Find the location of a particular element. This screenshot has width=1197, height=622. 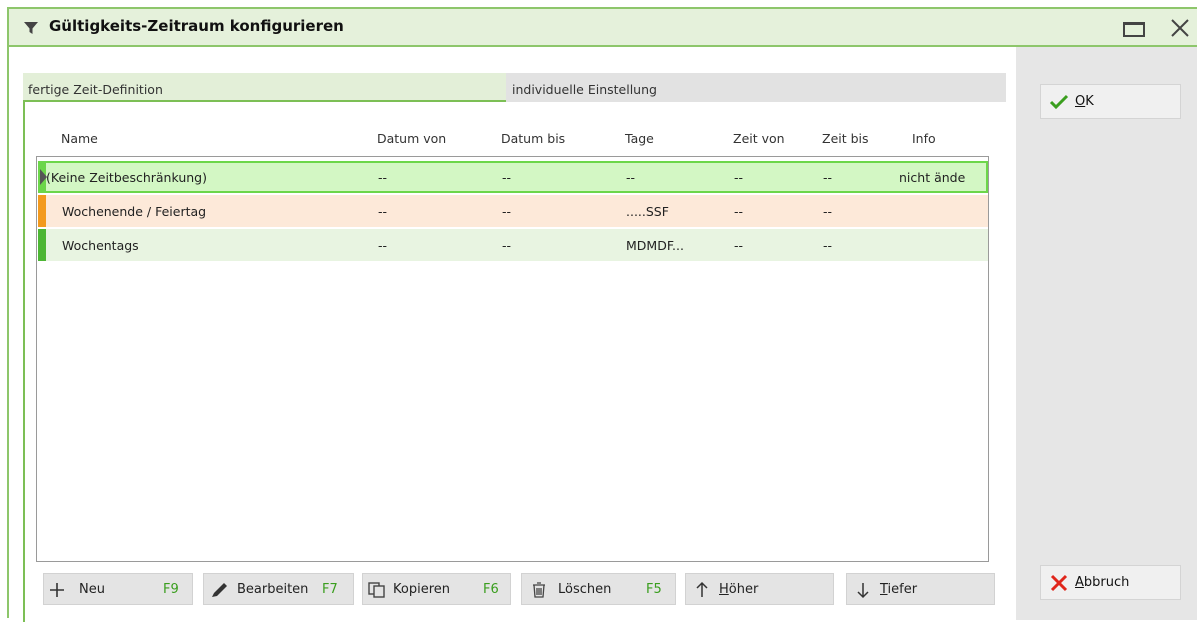

loeschen-button: Löschen F5 is located at coordinates (598, 589).